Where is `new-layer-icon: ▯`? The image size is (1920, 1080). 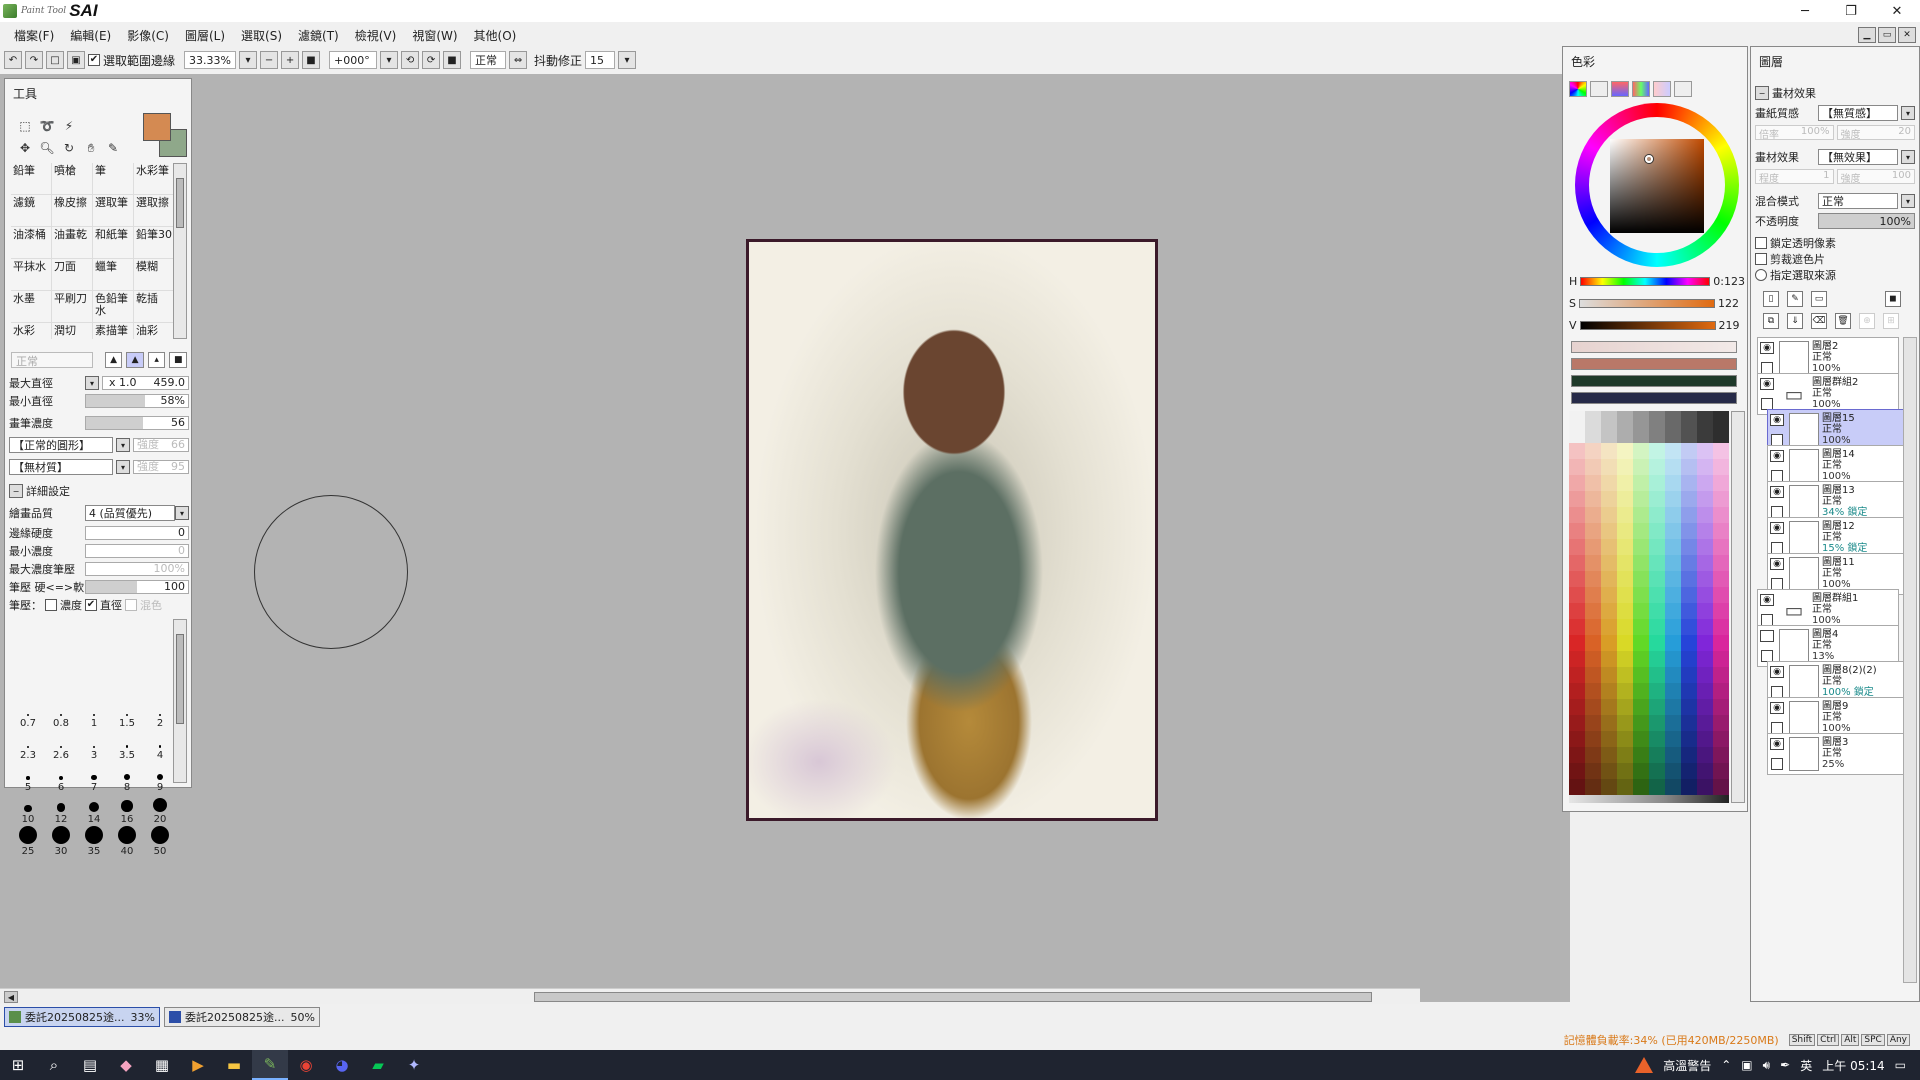
new-layer-icon: ▯ is located at coordinates (1771, 299).